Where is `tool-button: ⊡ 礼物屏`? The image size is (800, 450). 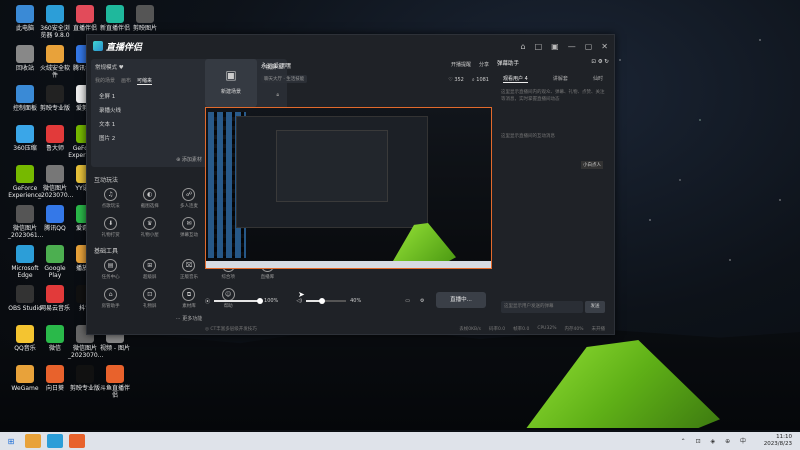 tool-button: ⊡ 礼物屏 is located at coordinates (149, 298).